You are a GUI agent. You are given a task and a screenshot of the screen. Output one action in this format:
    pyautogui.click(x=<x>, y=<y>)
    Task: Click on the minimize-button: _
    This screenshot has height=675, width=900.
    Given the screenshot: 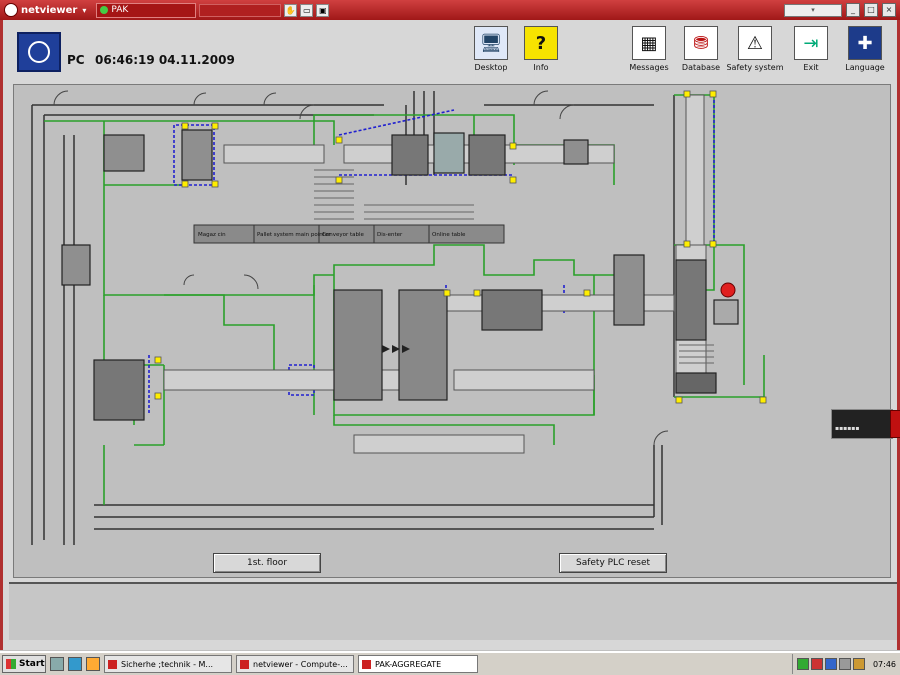 What is the action you would take?
    pyautogui.click(x=853, y=10)
    